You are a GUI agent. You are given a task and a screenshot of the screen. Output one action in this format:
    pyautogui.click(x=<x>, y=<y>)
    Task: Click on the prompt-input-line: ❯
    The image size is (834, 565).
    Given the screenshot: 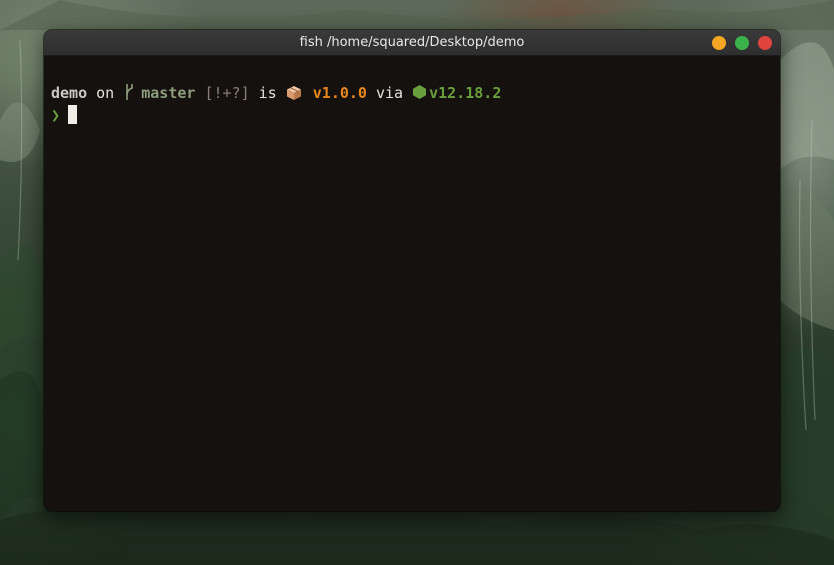 What is the action you would take?
    pyautogui.click(x=64, y=115)
    